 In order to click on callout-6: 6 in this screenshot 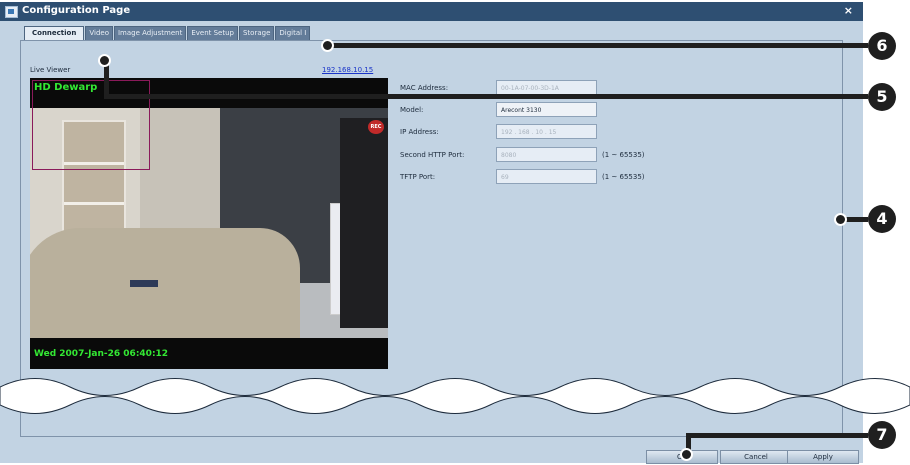, I will do `click(882, 46)`.